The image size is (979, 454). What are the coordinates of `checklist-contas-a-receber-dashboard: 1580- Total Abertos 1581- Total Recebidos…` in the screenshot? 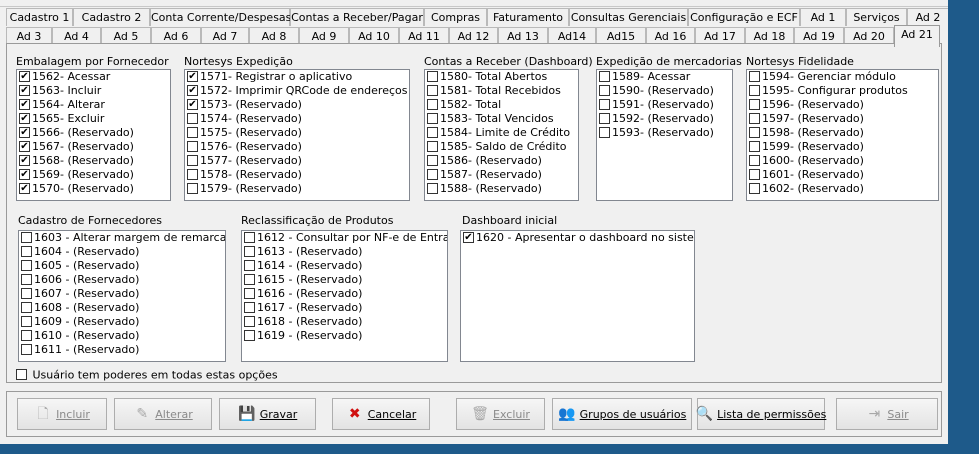 It's located at (501, 135).